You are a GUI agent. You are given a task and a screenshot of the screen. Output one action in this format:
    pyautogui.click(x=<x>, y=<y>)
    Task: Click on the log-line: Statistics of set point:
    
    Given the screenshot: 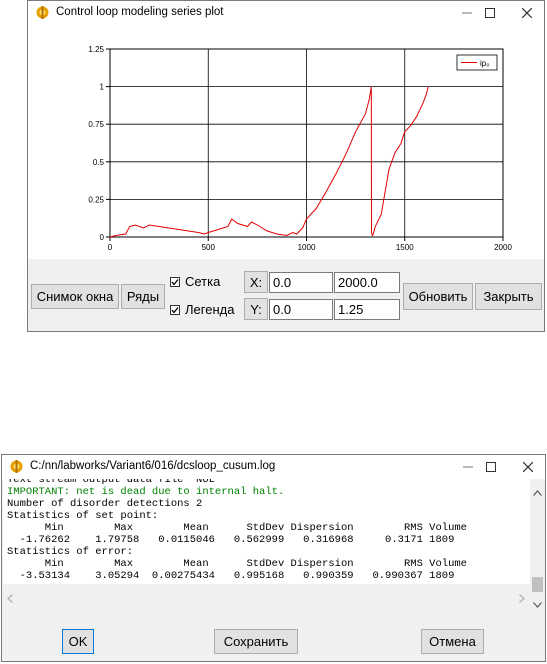 What is the action you would take?
    pyautogui.click(x=83, y=516)
    